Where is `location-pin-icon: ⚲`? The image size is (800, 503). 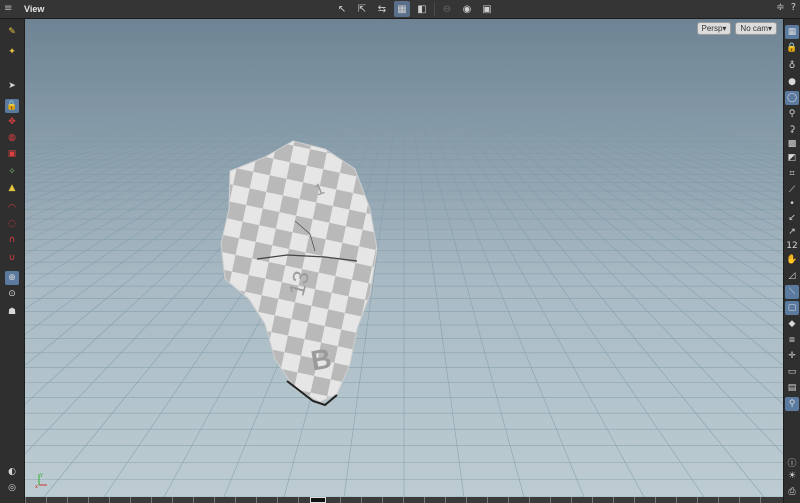 location-pin-icon: ⚲ is located at coordinates (792, 114).